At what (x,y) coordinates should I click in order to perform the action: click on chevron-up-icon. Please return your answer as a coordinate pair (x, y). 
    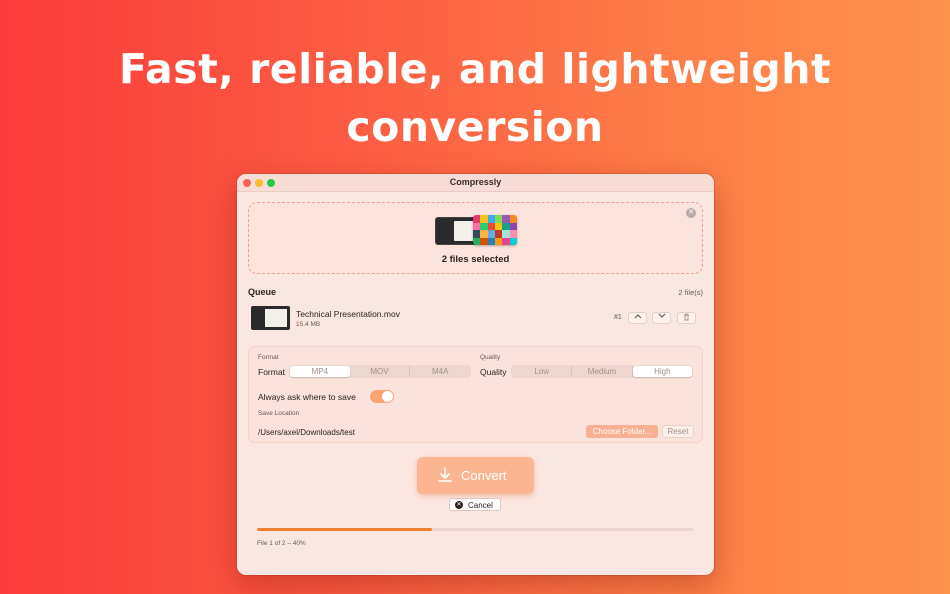
    Looking at the image, I should click on (637, 316).